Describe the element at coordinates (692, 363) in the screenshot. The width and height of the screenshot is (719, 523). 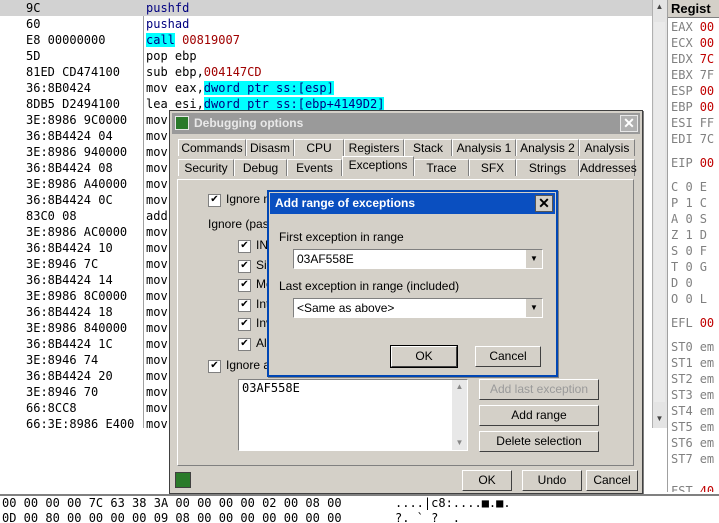
I see `register-row: ST1 em` at that location.